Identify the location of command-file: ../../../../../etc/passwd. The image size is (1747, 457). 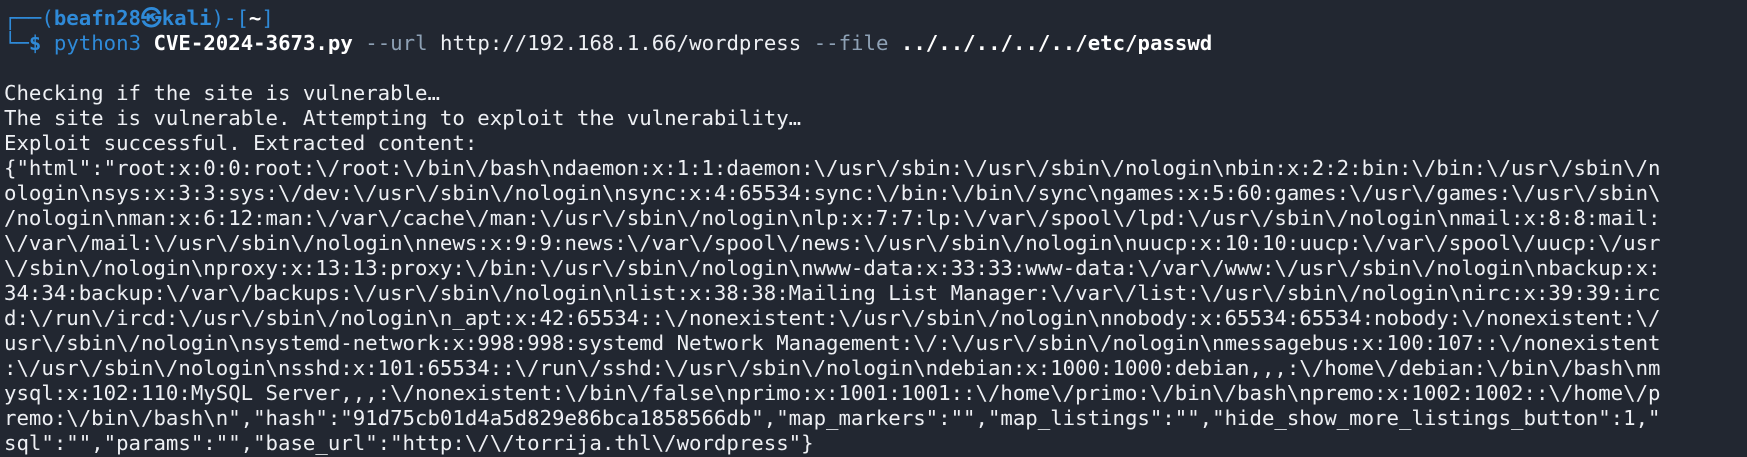
(1056, 43).